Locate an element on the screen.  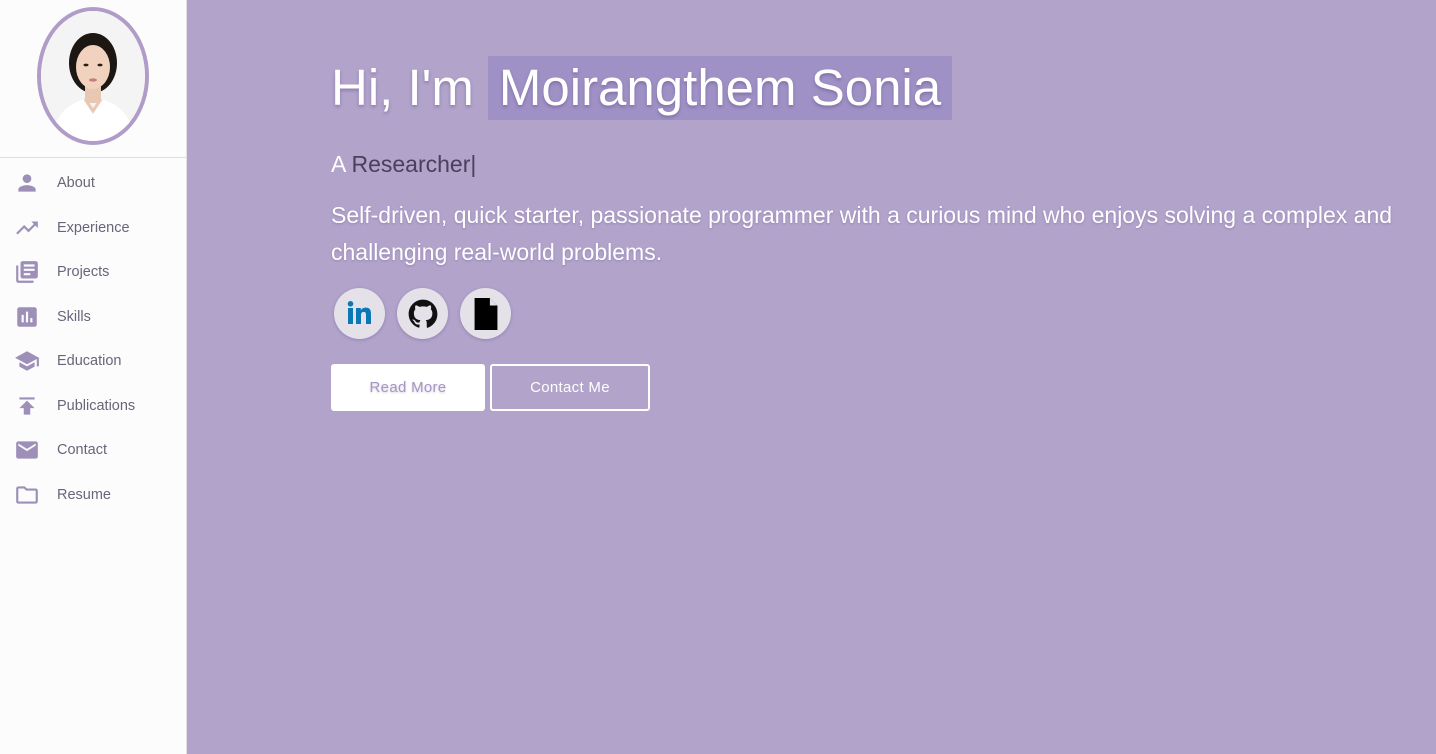
role-title: Researcher is located at coordinates (411, 164).